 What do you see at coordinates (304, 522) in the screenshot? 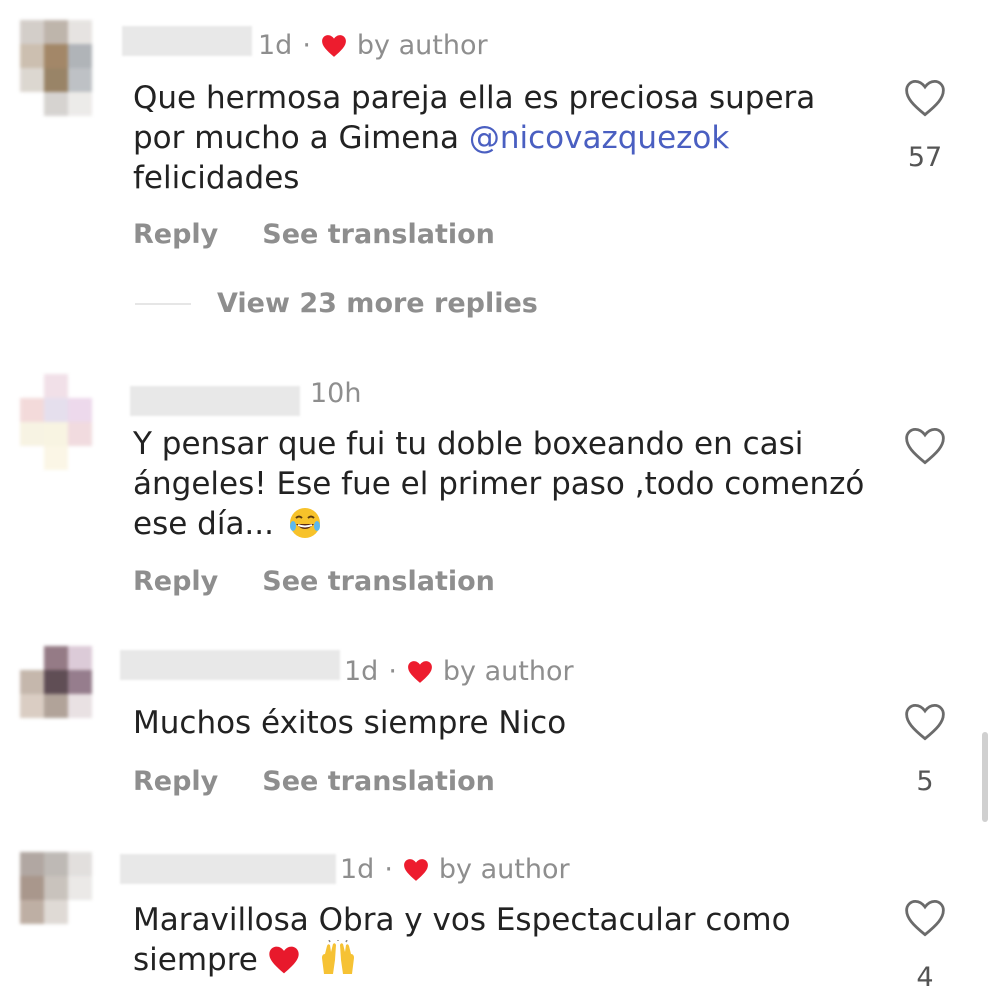
I see `laughing-crying-emoji-icon` at bounding box center [304, 522].